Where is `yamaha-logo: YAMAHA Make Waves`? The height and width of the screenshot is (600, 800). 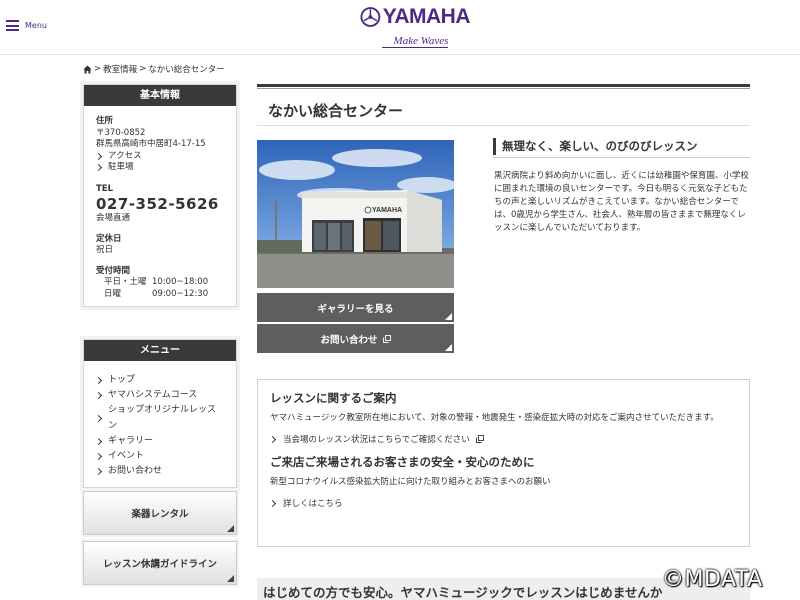 yamaha-logo: YAMAHA Make Waves is located at coordinates (415, 26).